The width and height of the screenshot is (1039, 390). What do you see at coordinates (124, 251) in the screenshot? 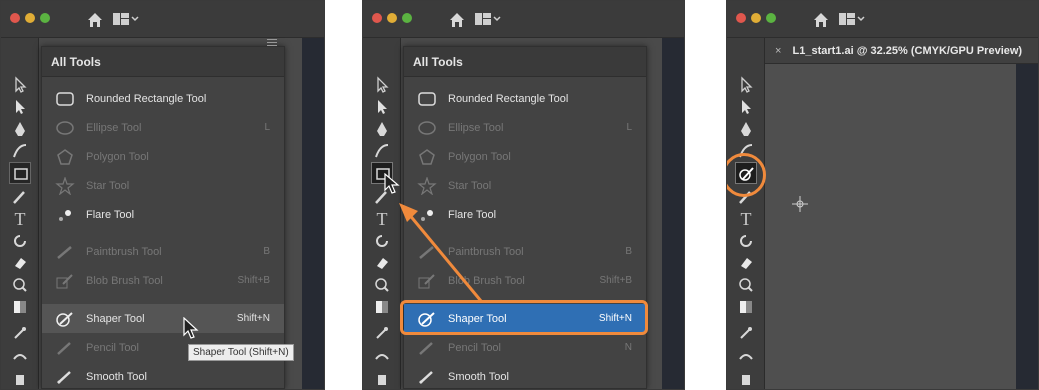
I see `item-label: Paintbrush Tool` at bounding box center [124, 251].